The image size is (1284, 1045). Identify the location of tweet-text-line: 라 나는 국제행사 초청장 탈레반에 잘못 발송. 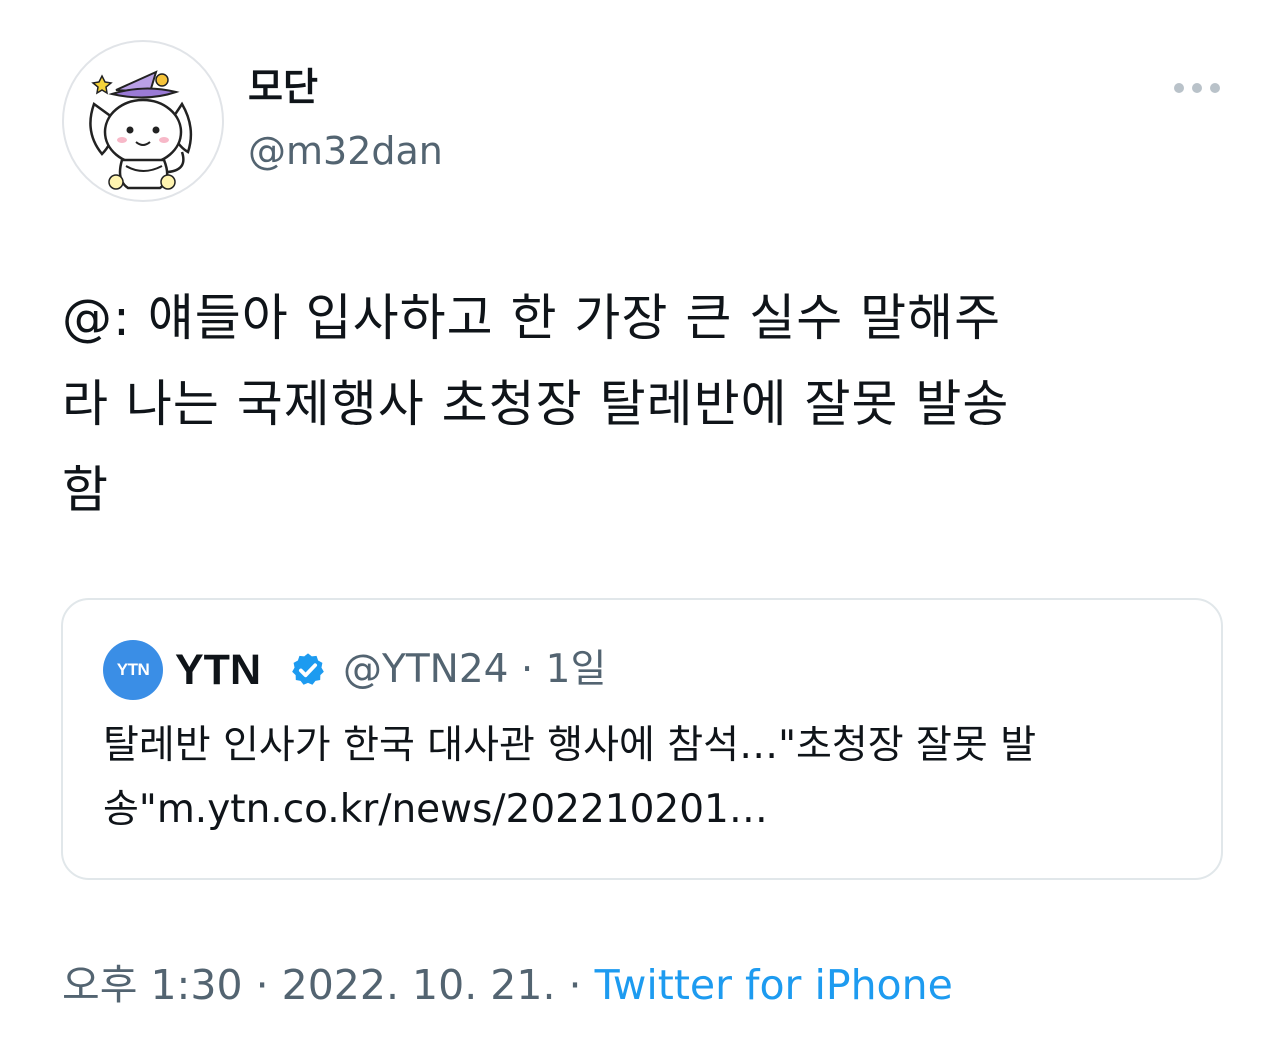
(536, 404).